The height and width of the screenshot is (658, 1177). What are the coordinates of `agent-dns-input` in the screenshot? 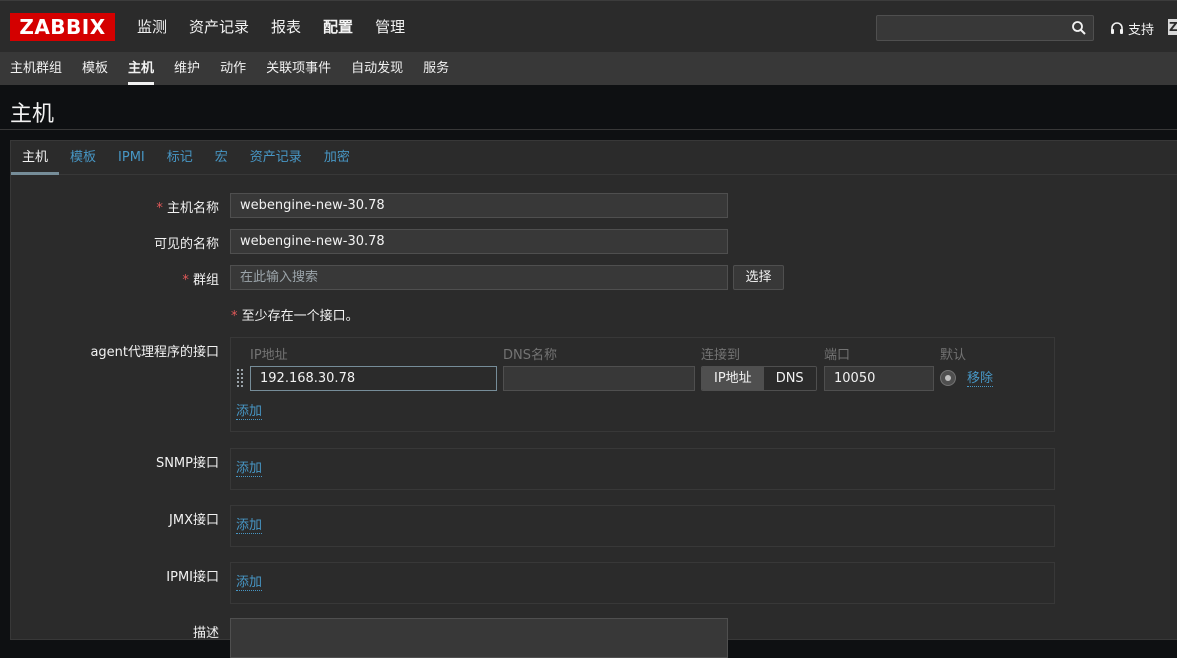 It's located at (599, 378).